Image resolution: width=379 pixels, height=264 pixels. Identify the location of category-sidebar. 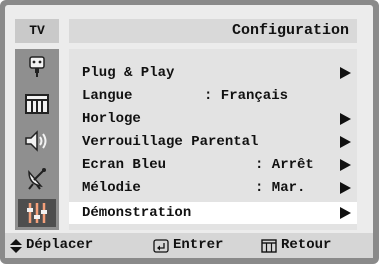
(37, 139).